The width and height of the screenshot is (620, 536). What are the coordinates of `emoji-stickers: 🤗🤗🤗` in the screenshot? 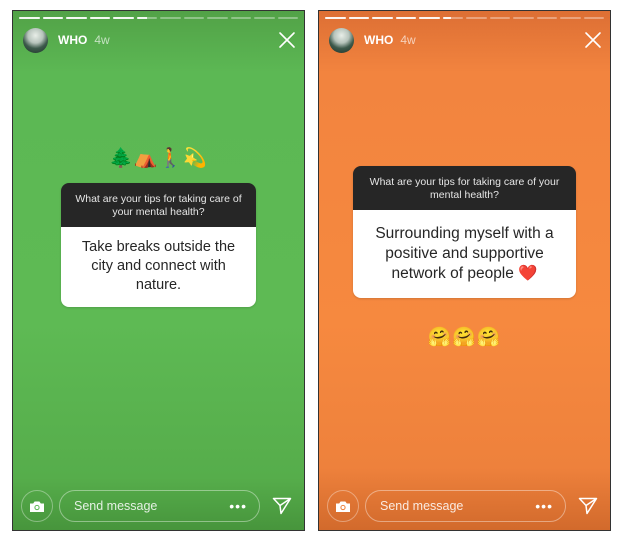 It's located at (464, 337).